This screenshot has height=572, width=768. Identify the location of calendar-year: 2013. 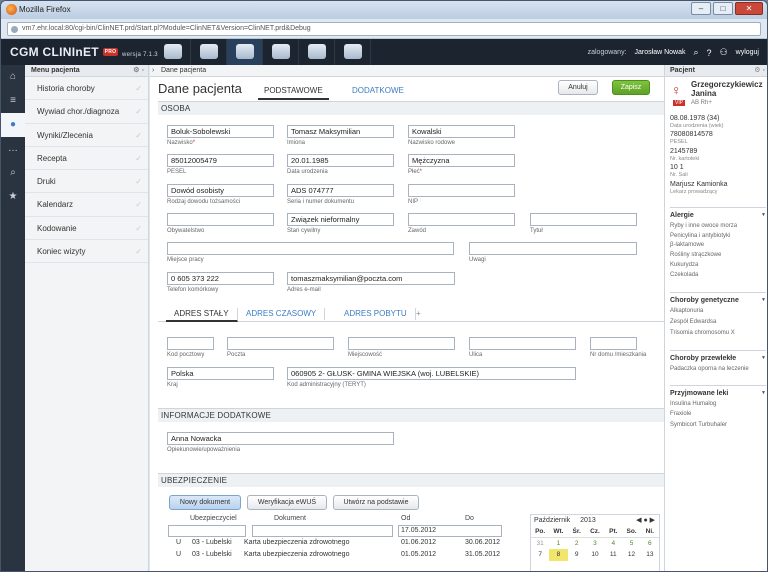
(588, 520).